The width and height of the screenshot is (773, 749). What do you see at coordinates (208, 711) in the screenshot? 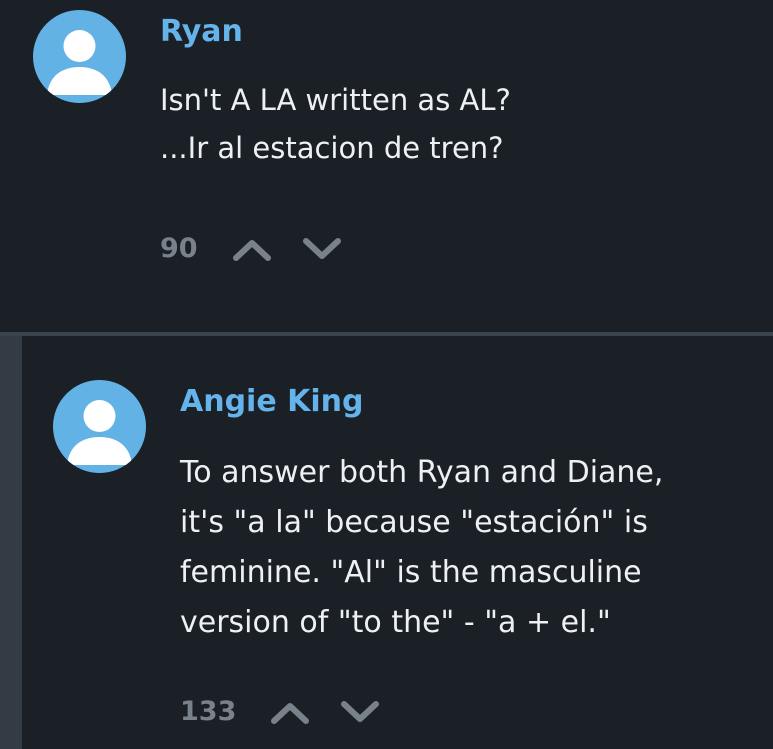
I see `vote-score: 133` at bounding box center [208, 711].